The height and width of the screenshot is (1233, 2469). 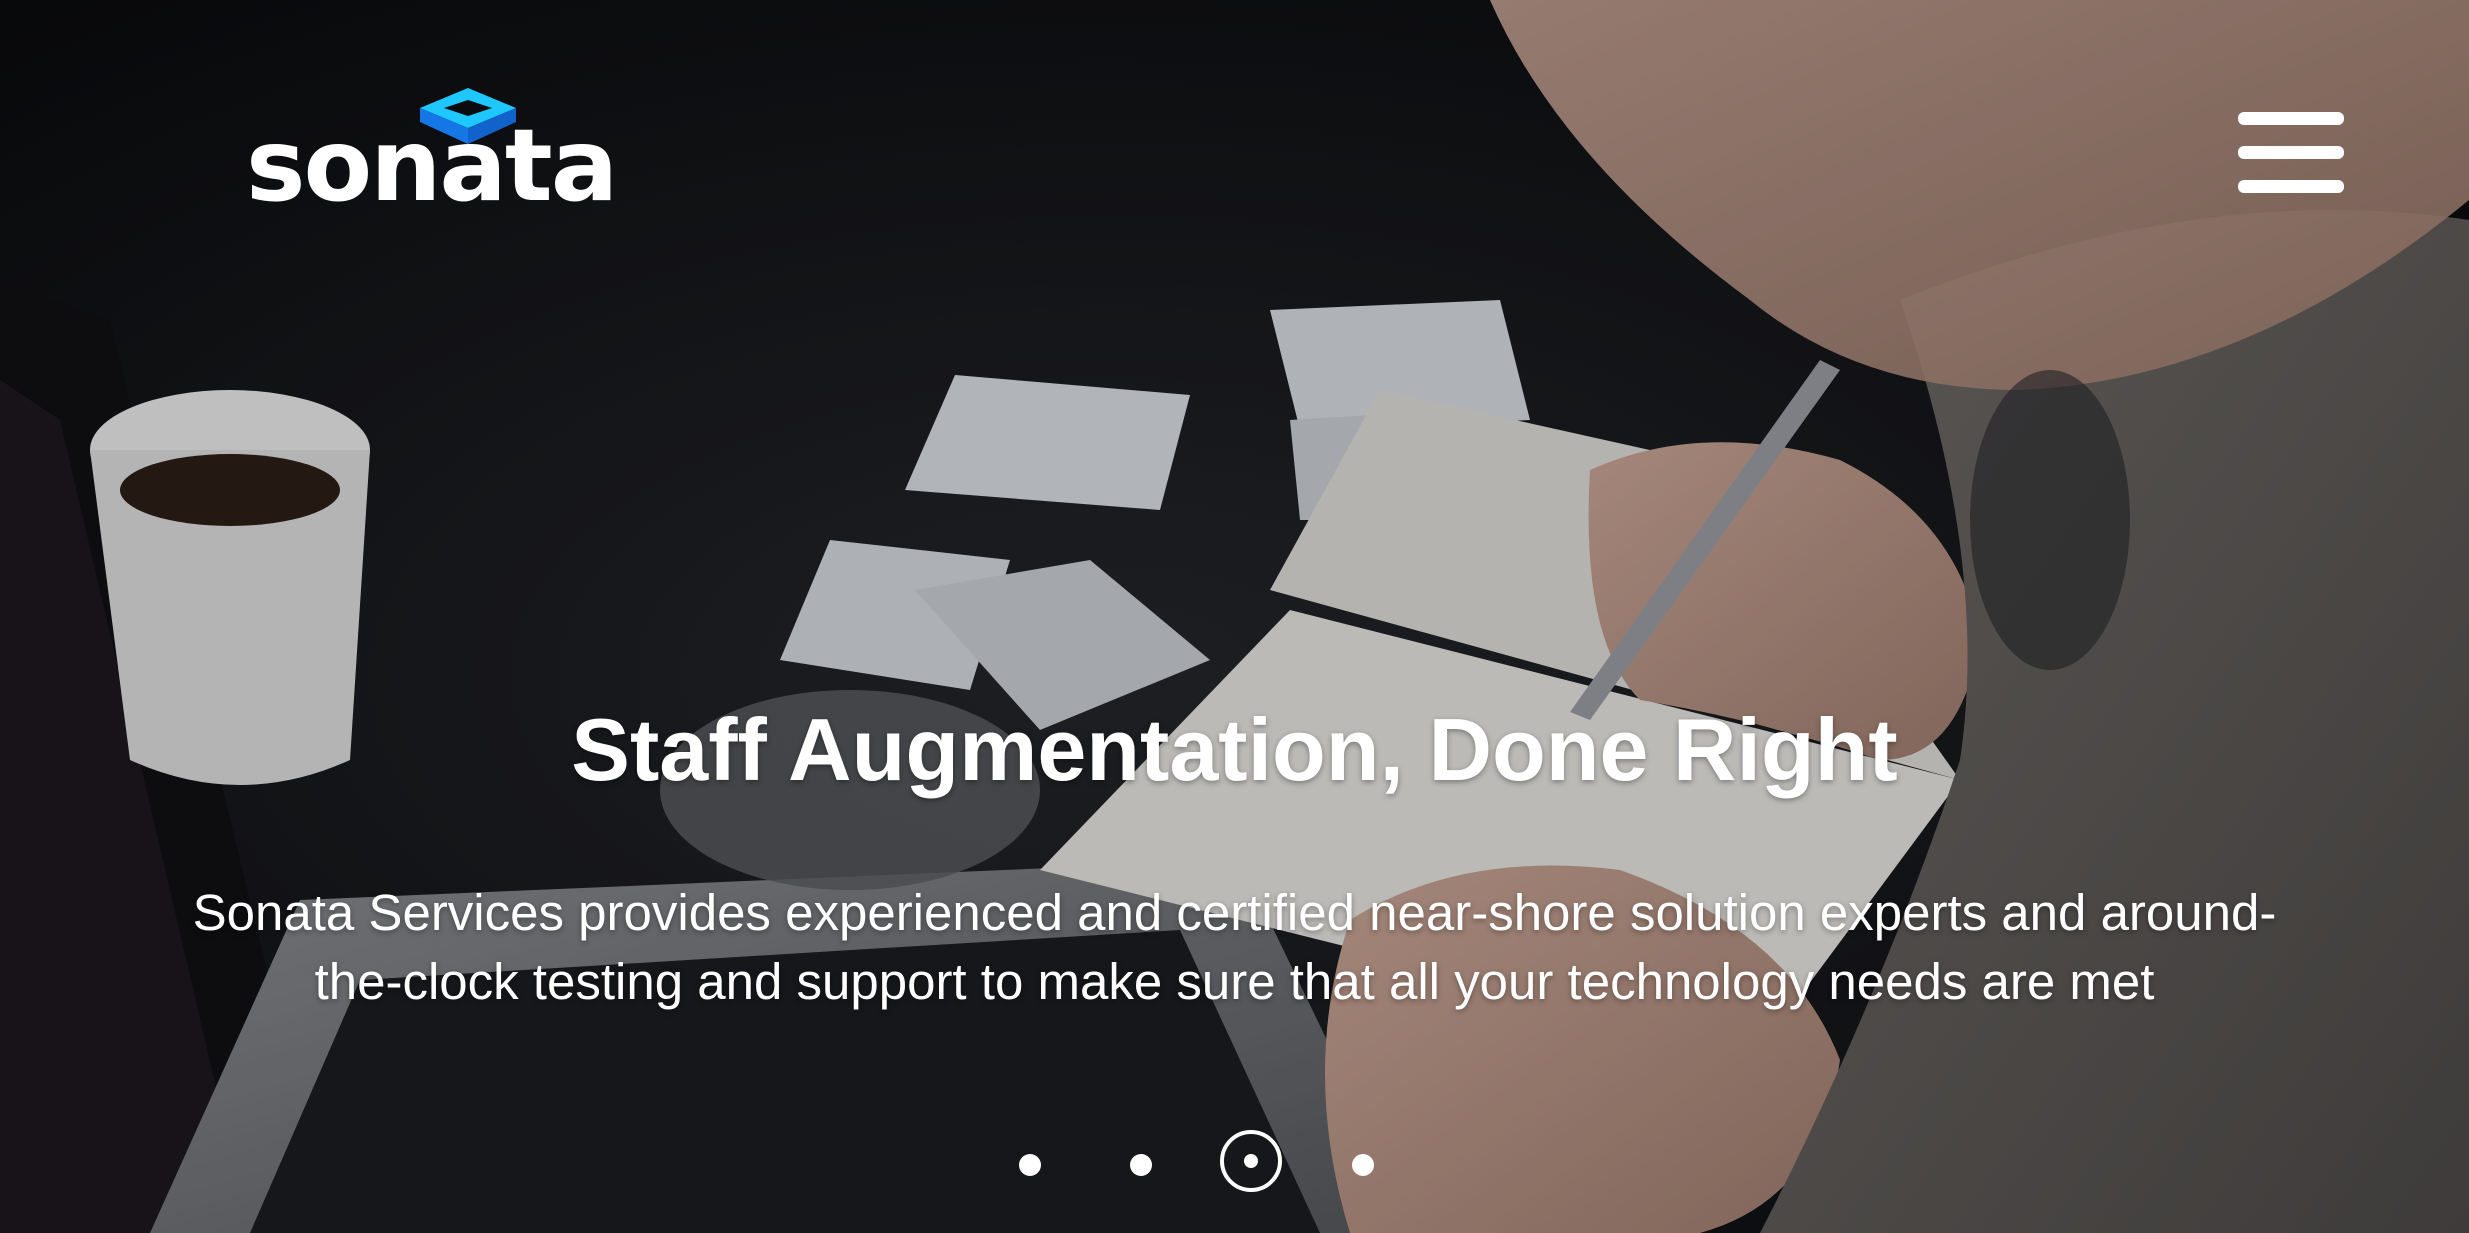 What do you see at coordinates (1251, 1161) in the screenshot?
I see `carousel-dot-3-active` at bounding box center [1251, 1161].